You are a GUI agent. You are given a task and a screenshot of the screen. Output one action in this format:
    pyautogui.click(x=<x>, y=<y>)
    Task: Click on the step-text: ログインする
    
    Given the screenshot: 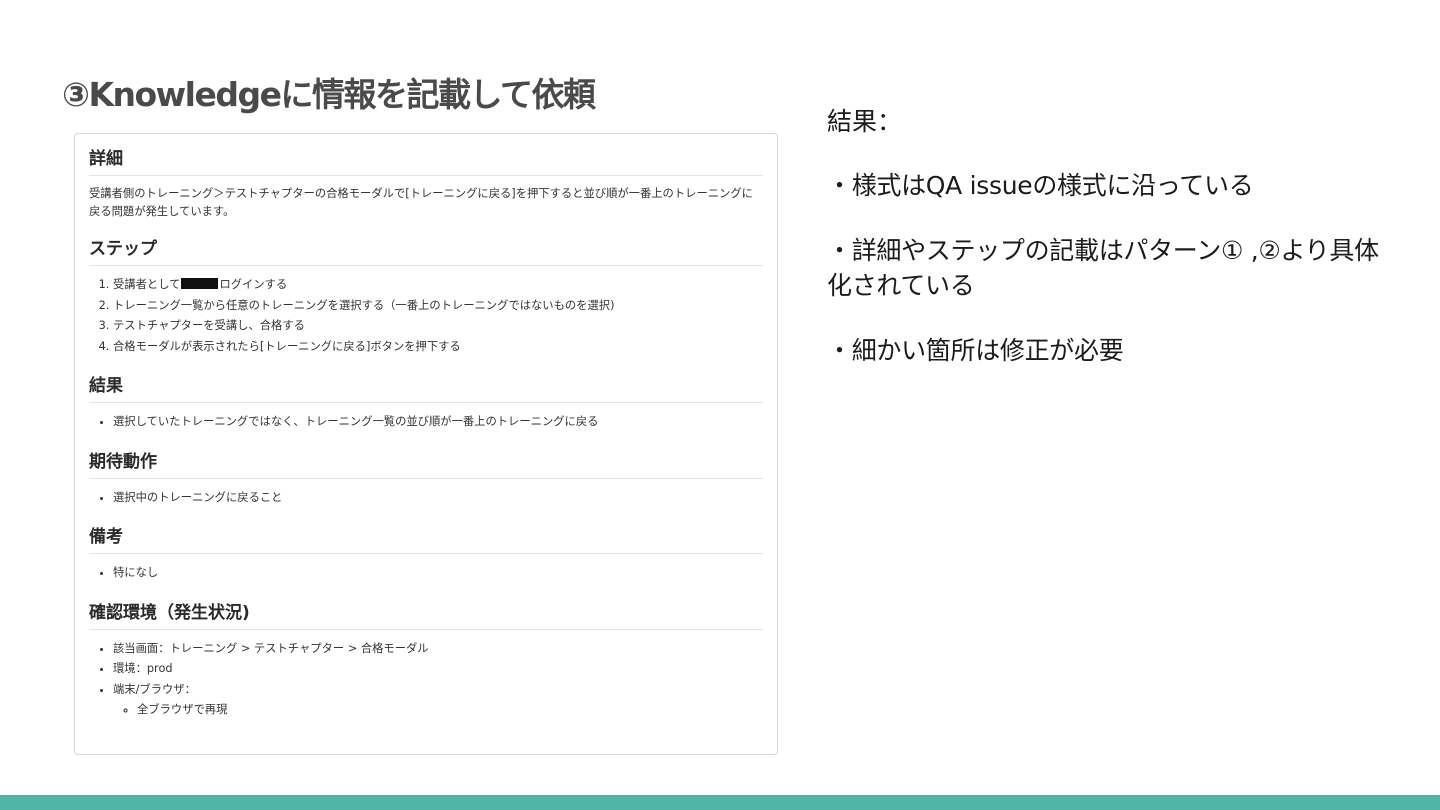 What is the action you would take?
    pyautogui.click(x=253, y=284)
    